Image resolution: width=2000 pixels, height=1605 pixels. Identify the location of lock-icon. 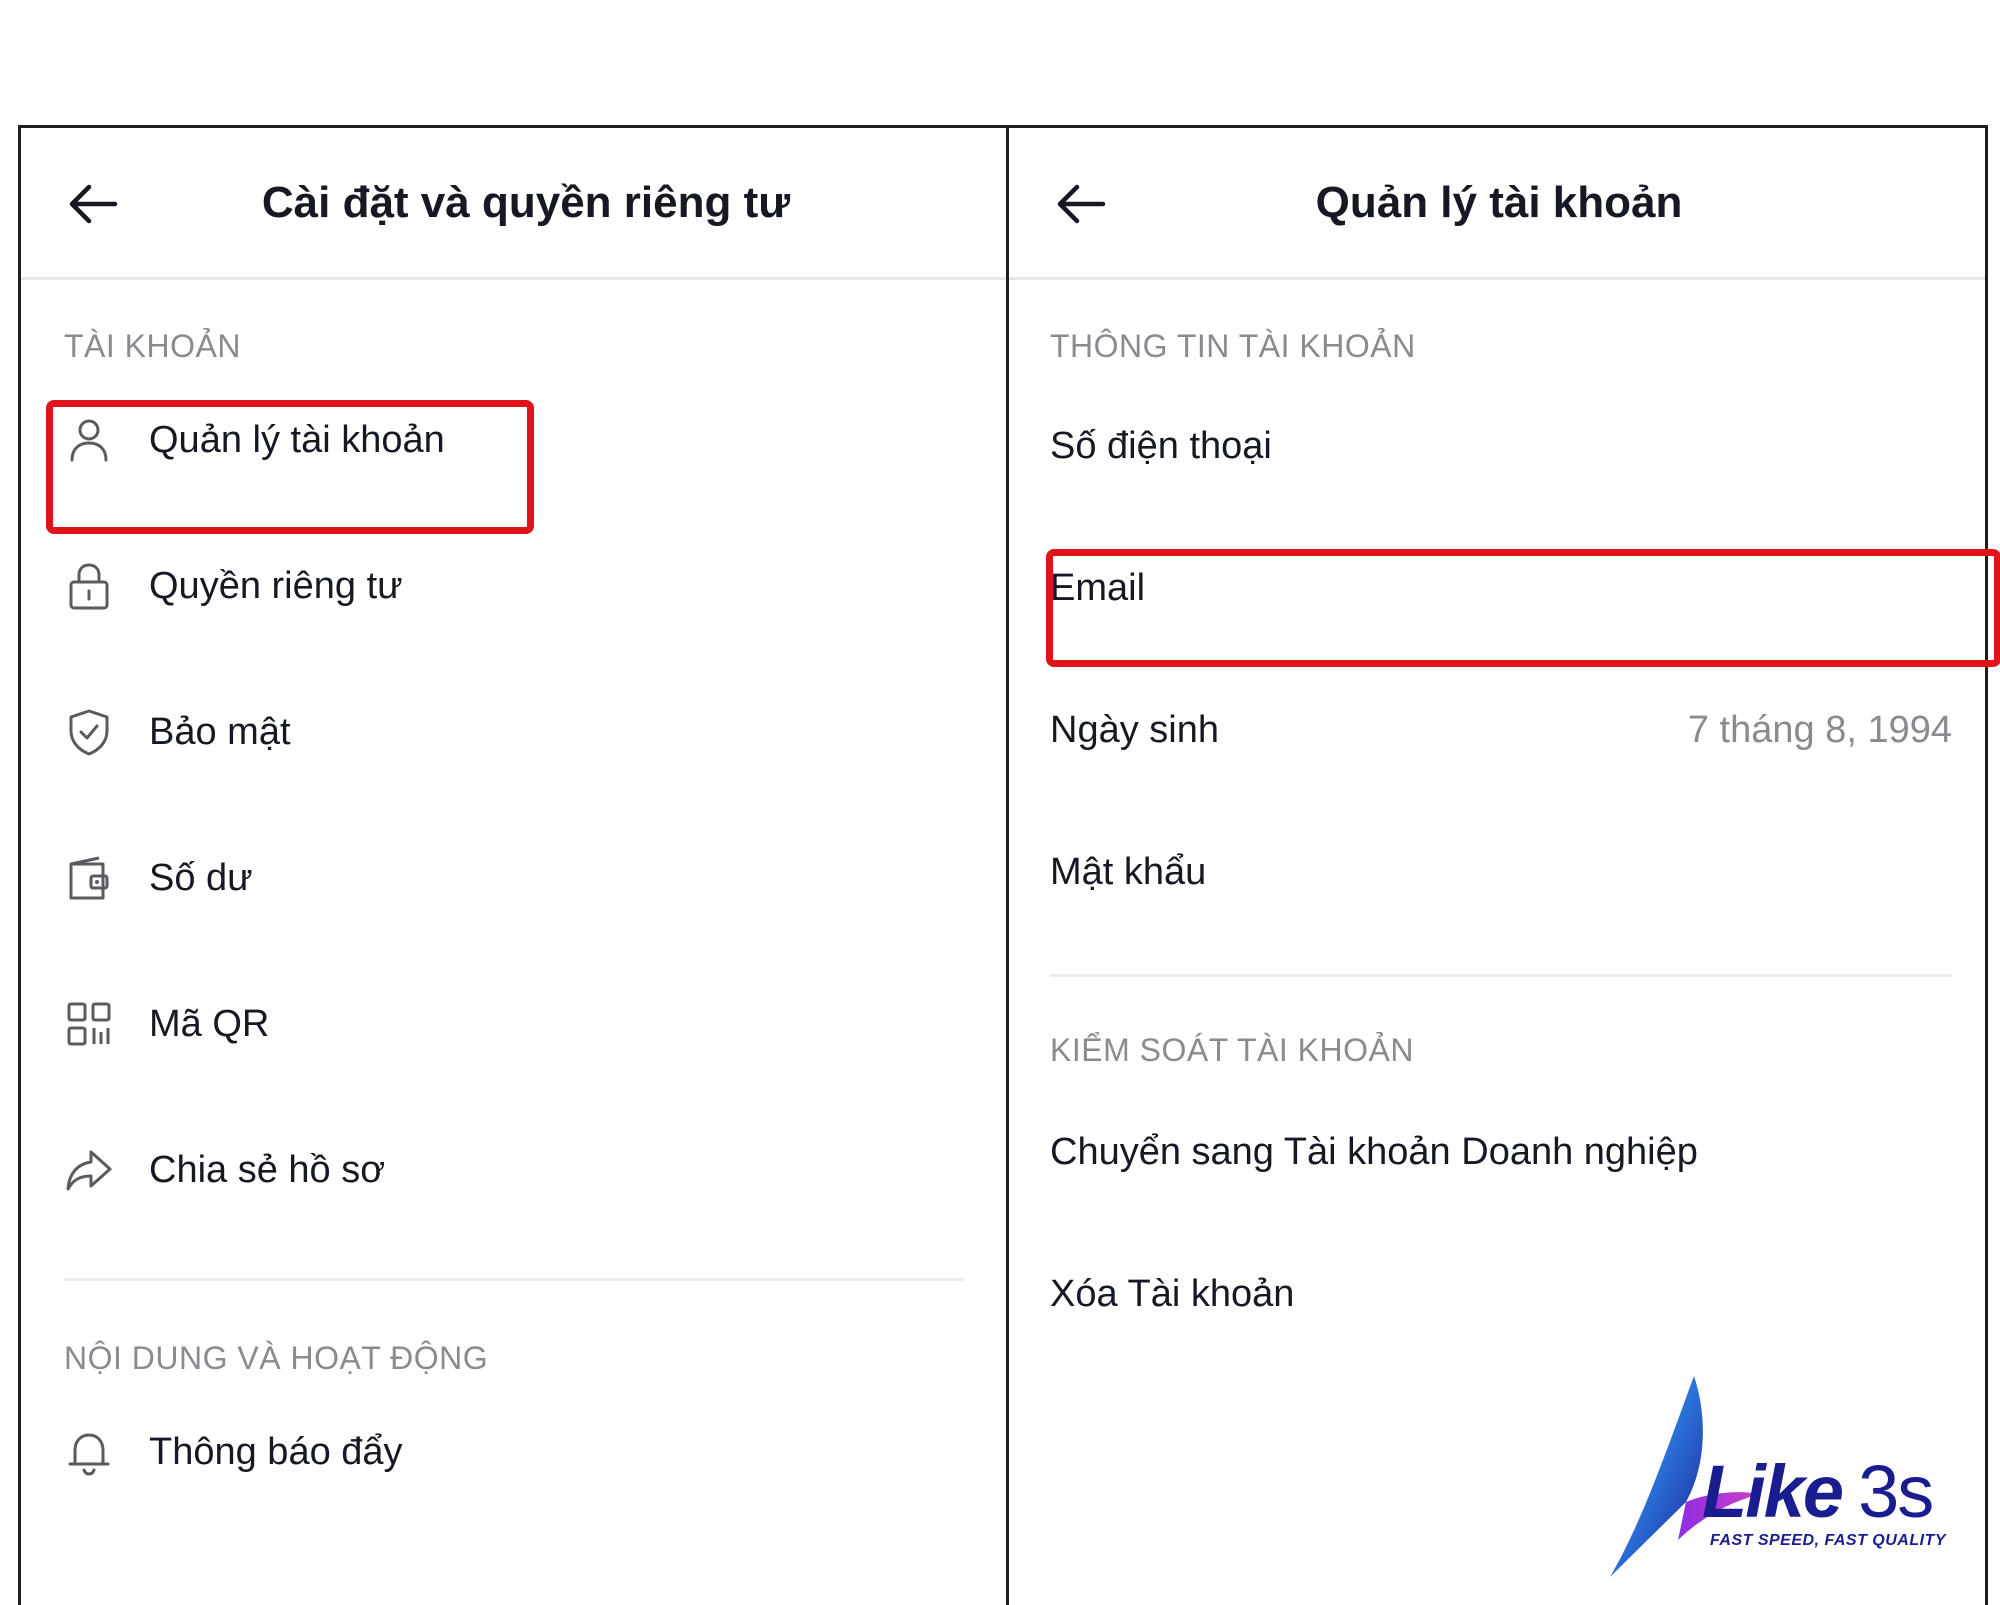
(89, 586).